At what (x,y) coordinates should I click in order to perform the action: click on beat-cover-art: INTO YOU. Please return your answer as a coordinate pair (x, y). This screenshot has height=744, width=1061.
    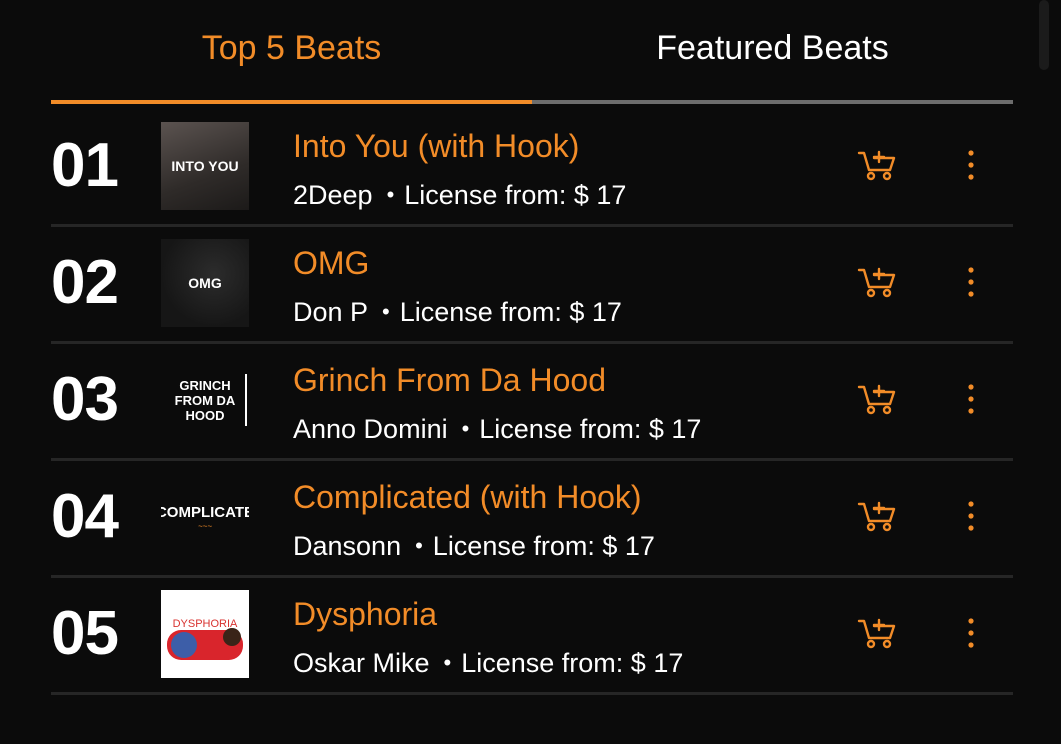
    Looking at the image, I should click on (205, 166).